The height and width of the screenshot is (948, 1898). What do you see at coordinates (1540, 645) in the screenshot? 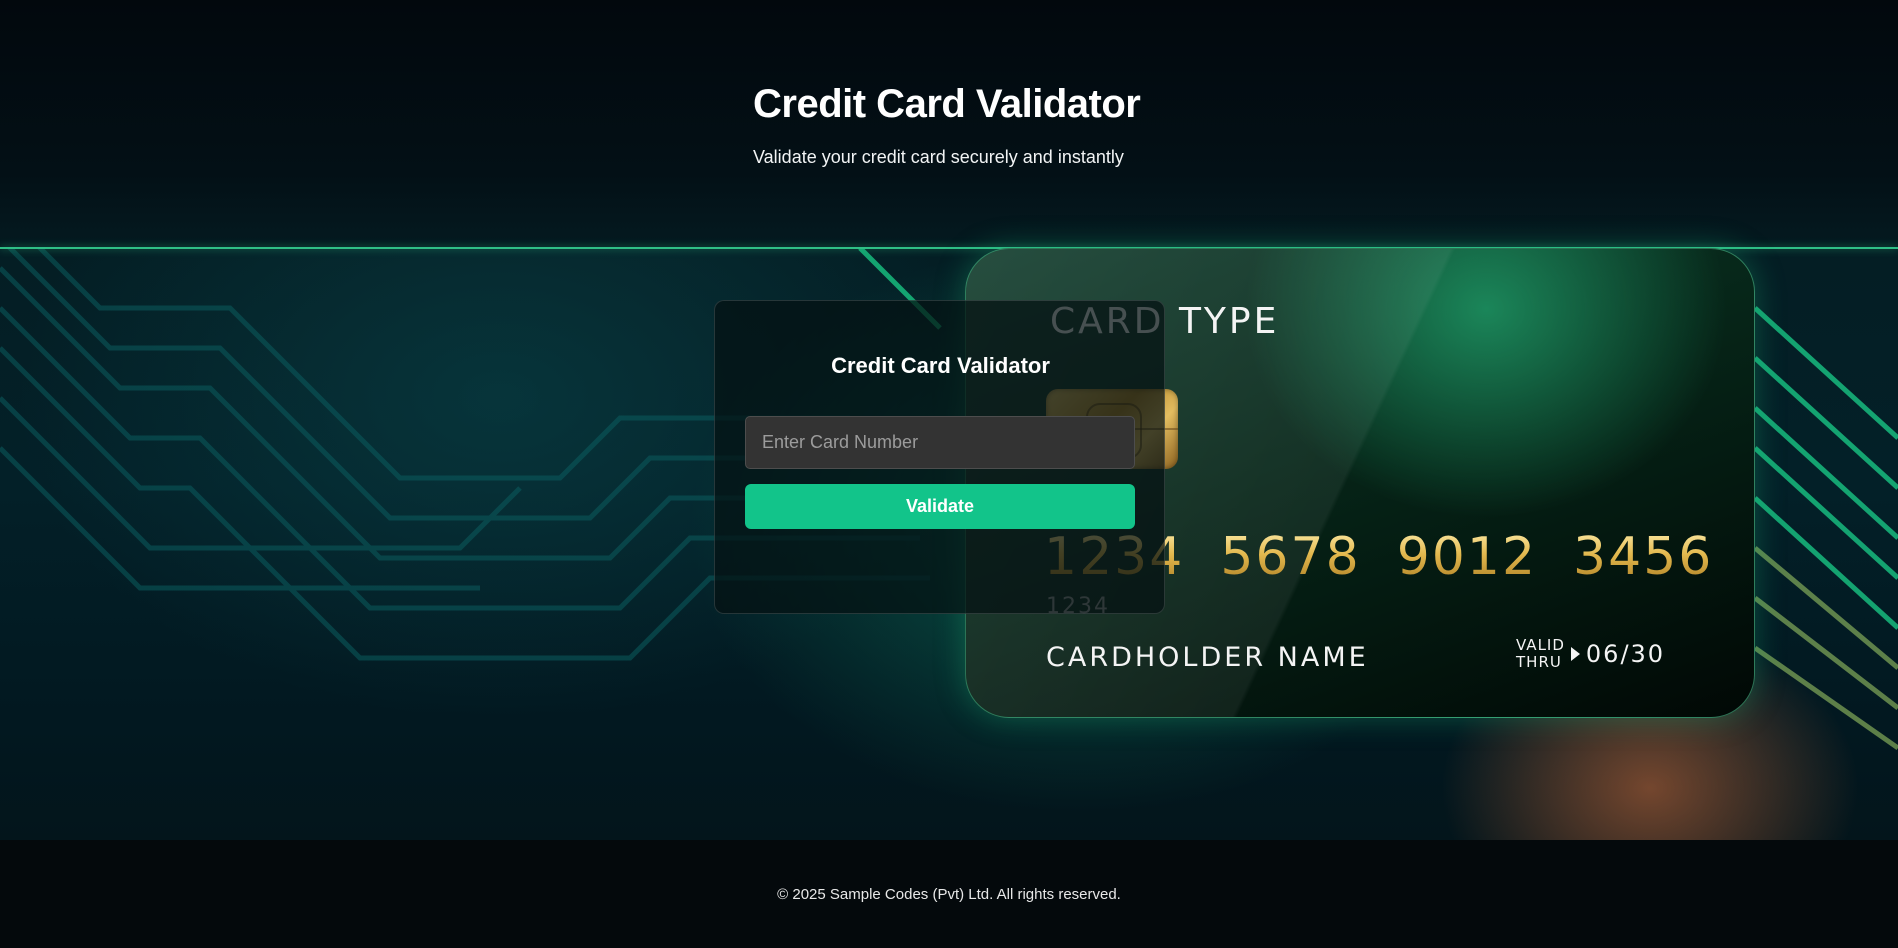
I see `valid-label-line1: VALID` at bounding box center [1540, 645].